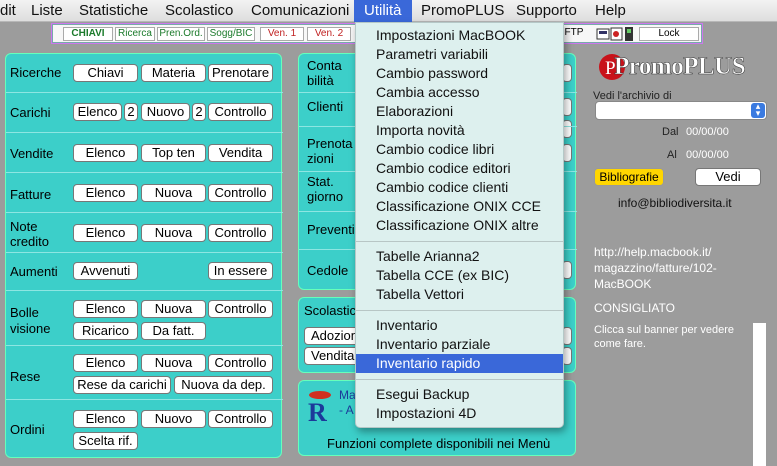 The height and width of the screenshot is (466, 777). I want to click on menu-item-parametri-variabili: Parametri variabili, so click(459, 54).